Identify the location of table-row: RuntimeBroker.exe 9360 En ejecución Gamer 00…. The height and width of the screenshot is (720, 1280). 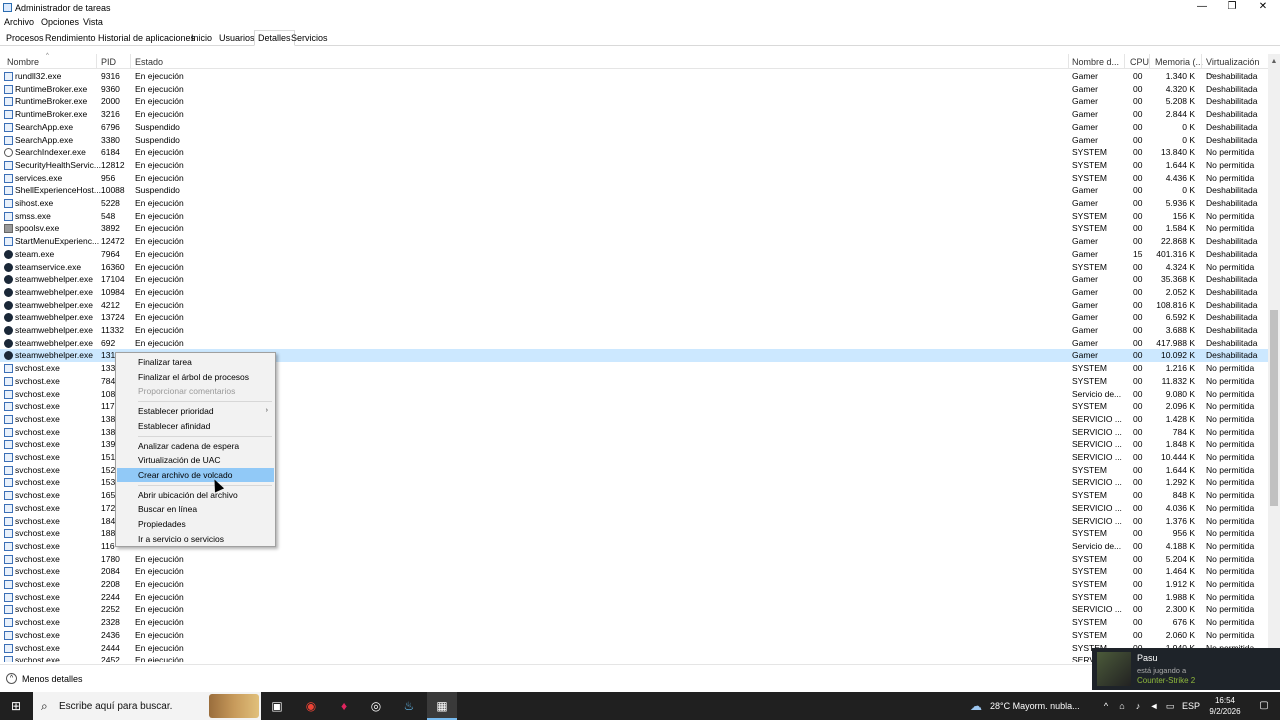
(634, 89).